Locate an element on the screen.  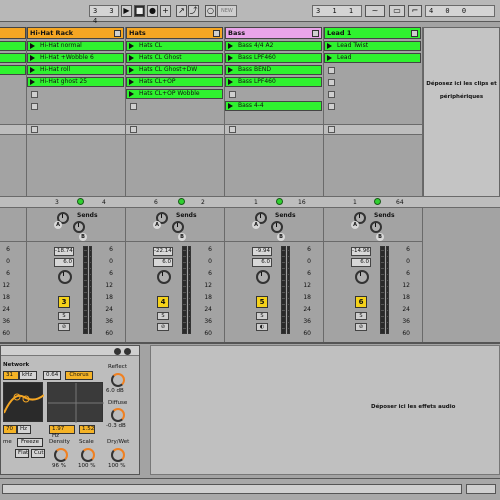
clip: Hi-Hat roll is located at coordinates (75, 70).